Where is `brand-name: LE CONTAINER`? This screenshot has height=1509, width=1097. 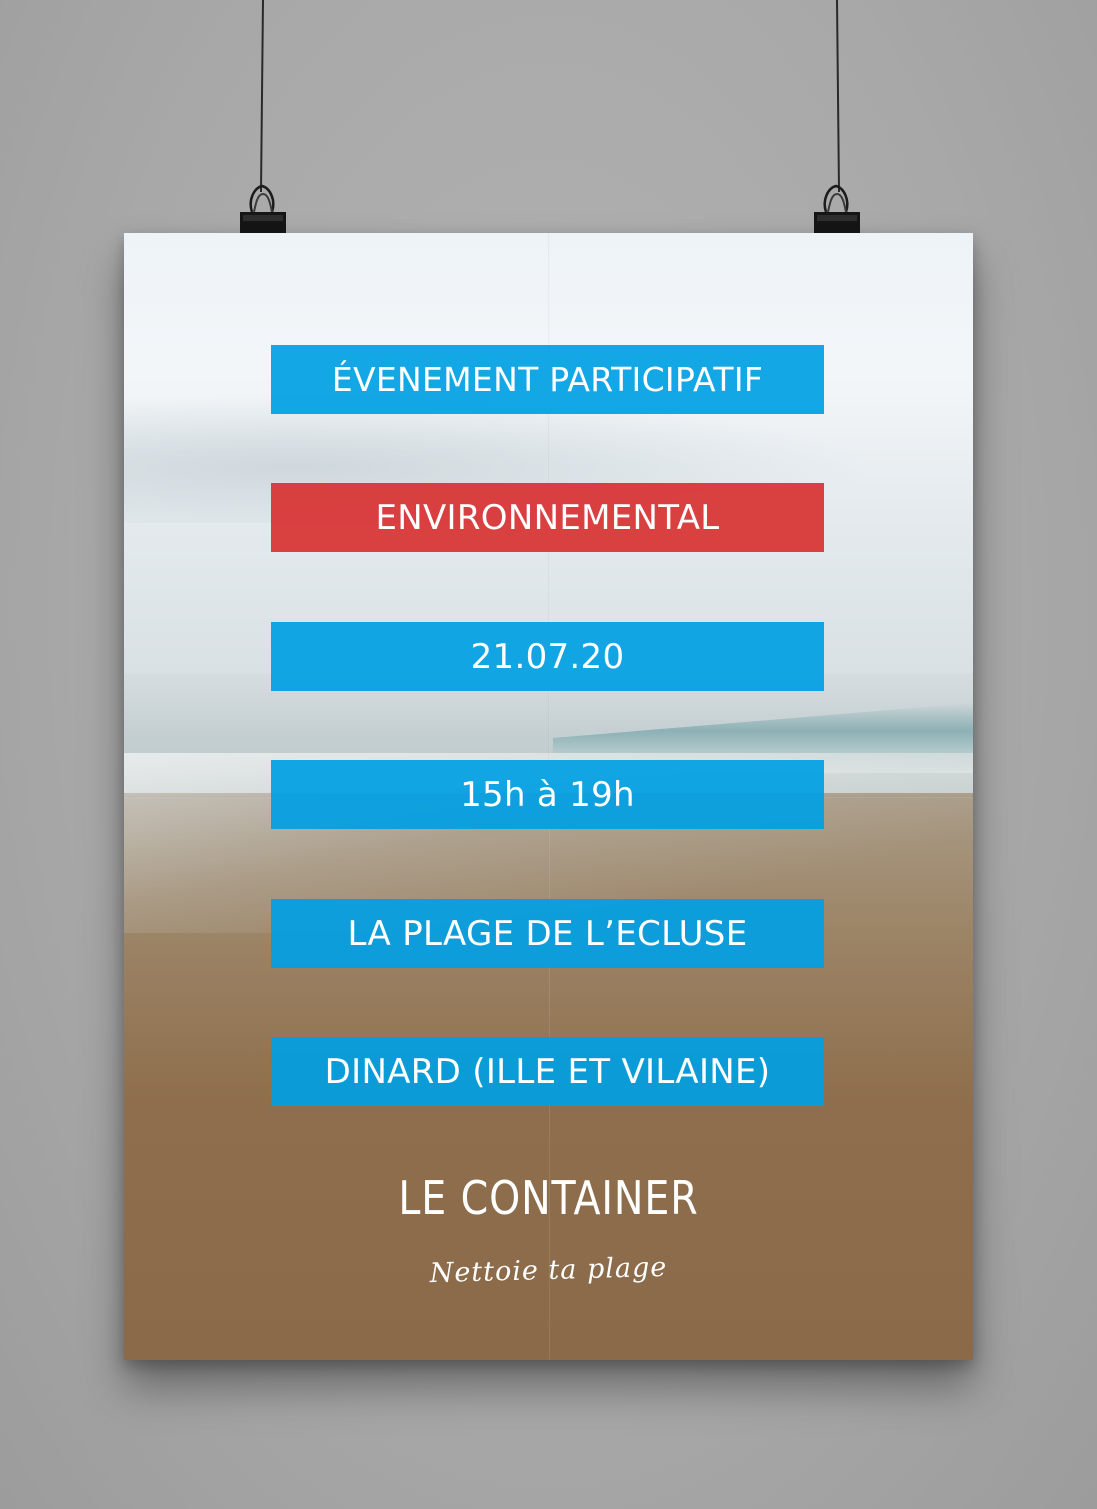
brand-name: LE CONTAINER is located at coordinates (548, 1198).